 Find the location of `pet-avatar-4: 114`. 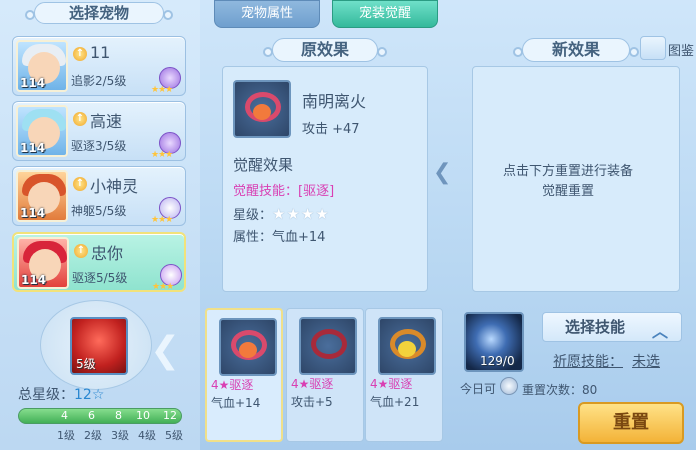

pet-avatar-4: 114 is located at coordinates (43, 263).